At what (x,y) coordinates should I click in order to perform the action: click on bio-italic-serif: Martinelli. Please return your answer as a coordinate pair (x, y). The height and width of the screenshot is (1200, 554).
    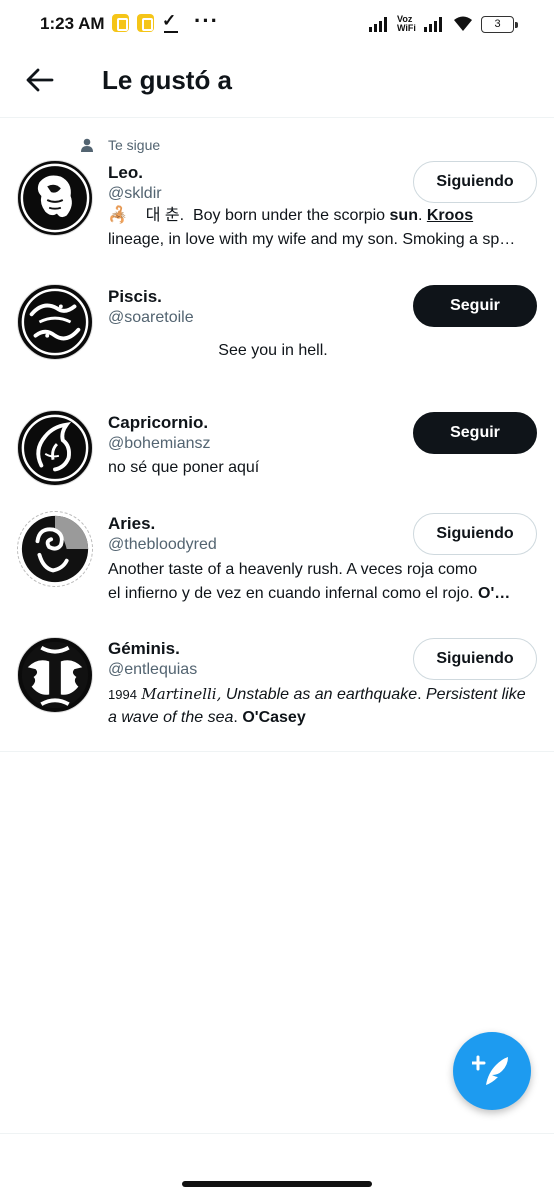
    Looking at the image, I should click on (179, 694).